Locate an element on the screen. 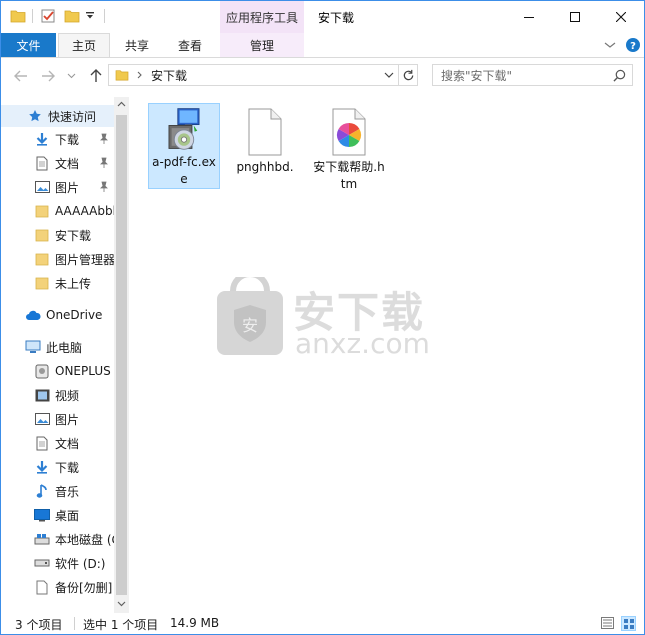 This screenshot has width=645, height=635. sidebar-item-label: 桌面 is located at coordinates (67, 515).